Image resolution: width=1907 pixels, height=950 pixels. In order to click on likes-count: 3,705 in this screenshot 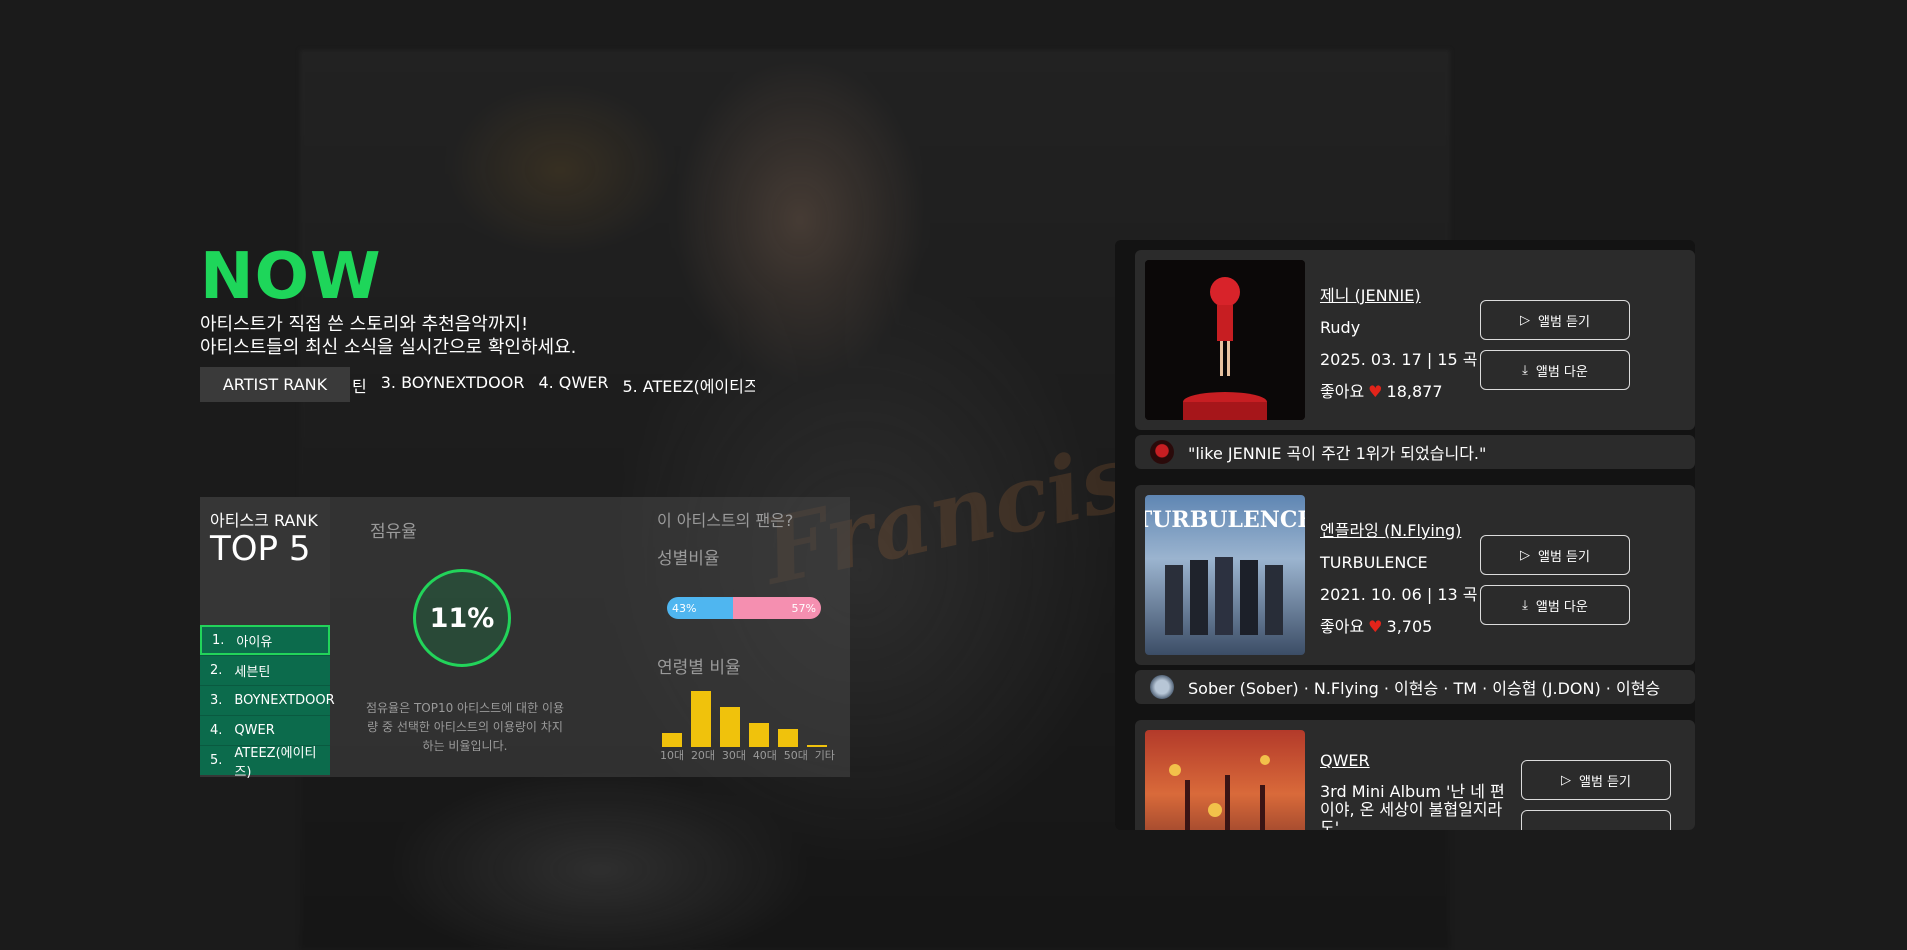, I will do `click(1409, 626)`.